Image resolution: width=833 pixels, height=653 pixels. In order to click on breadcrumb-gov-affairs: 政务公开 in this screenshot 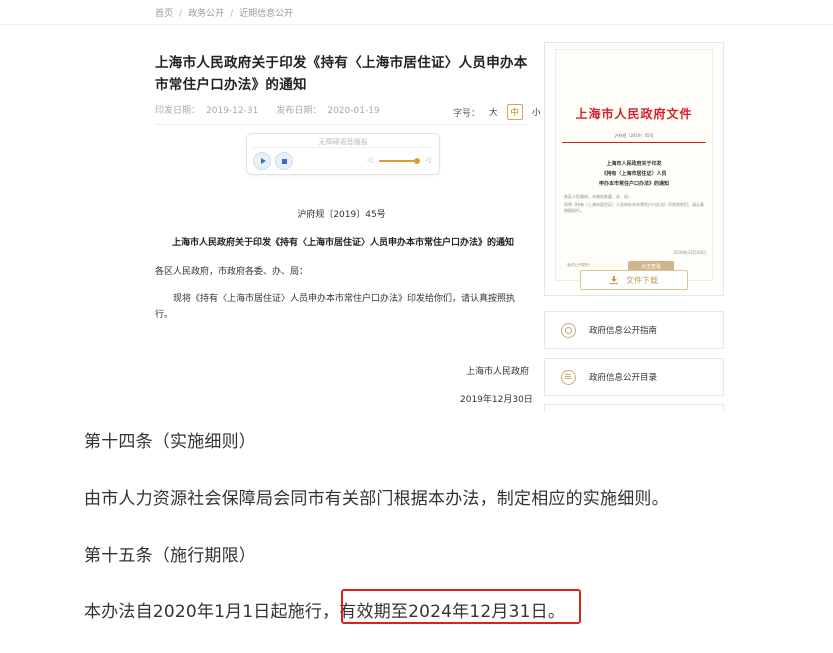, I will do `click(206, 14)`.